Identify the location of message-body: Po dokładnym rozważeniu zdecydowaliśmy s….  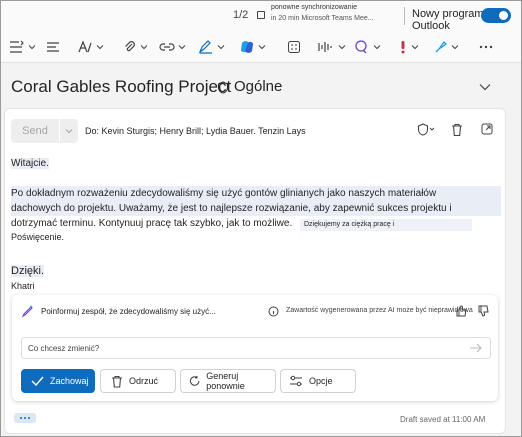
(256, 214).